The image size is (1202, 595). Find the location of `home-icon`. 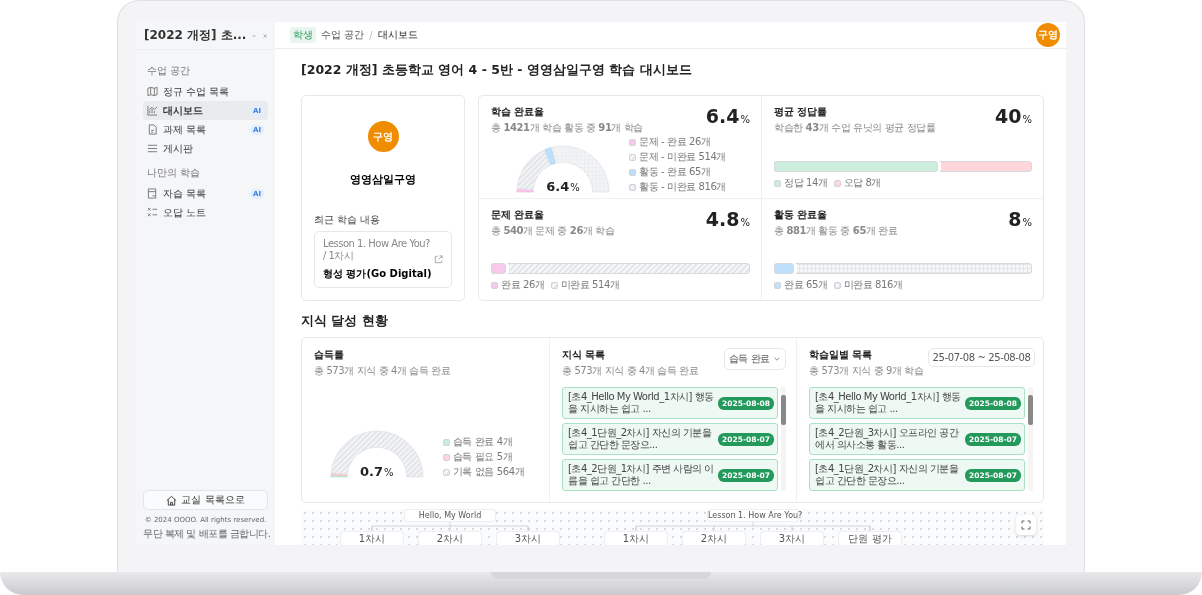

home-icon is located at coordinates (172, 500).